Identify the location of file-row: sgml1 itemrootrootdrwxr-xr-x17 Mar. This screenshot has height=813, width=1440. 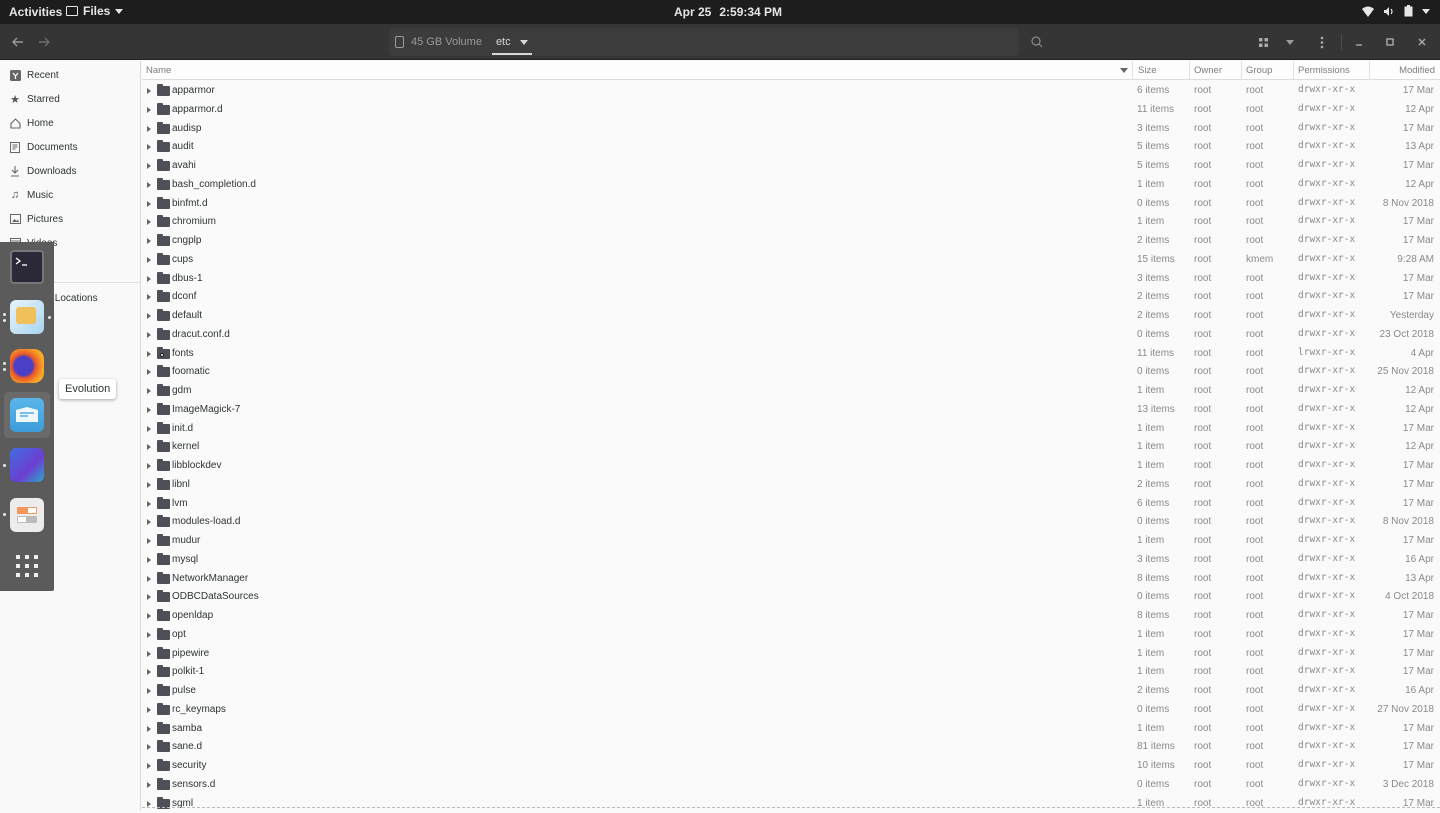
(791, 804).